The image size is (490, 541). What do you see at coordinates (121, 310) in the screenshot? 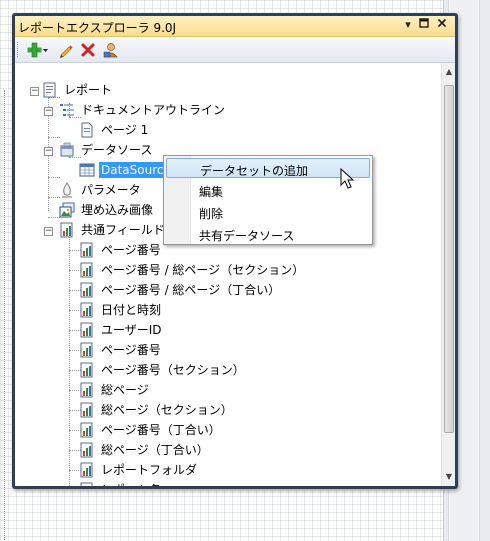
I see `tree-node-field: 日付と時刻` at bounding box center [121, 310].